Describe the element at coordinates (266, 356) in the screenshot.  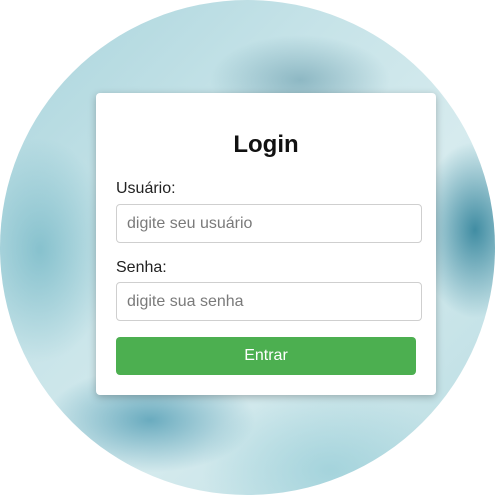
I see `login-button: Entrar` at that location.